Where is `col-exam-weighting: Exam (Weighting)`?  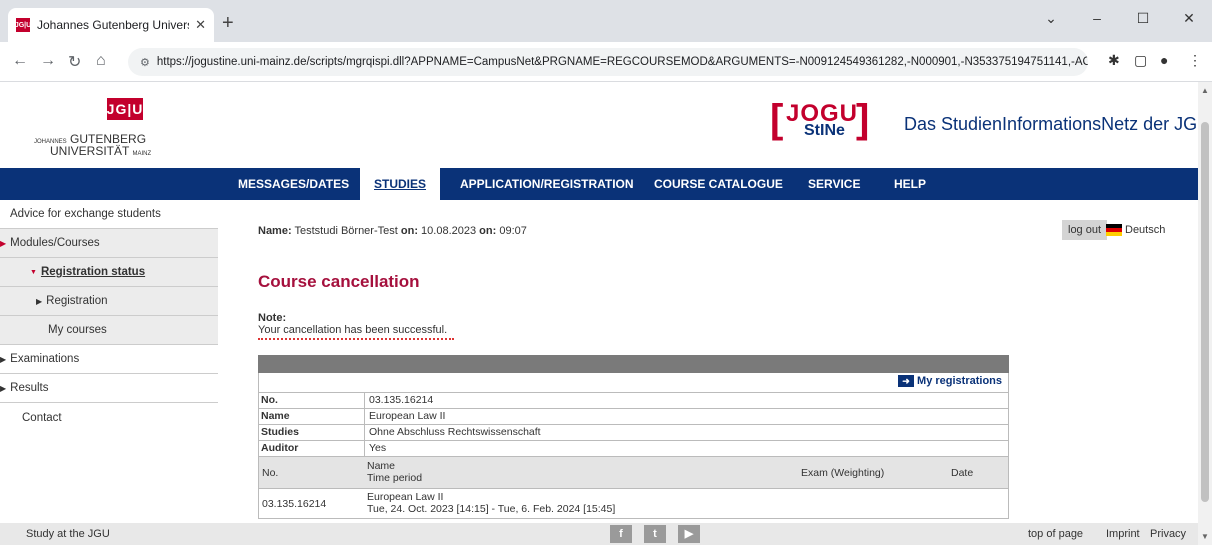 col-exam-weighting: Exam (Weighting) is located at coordinates (843, 473).